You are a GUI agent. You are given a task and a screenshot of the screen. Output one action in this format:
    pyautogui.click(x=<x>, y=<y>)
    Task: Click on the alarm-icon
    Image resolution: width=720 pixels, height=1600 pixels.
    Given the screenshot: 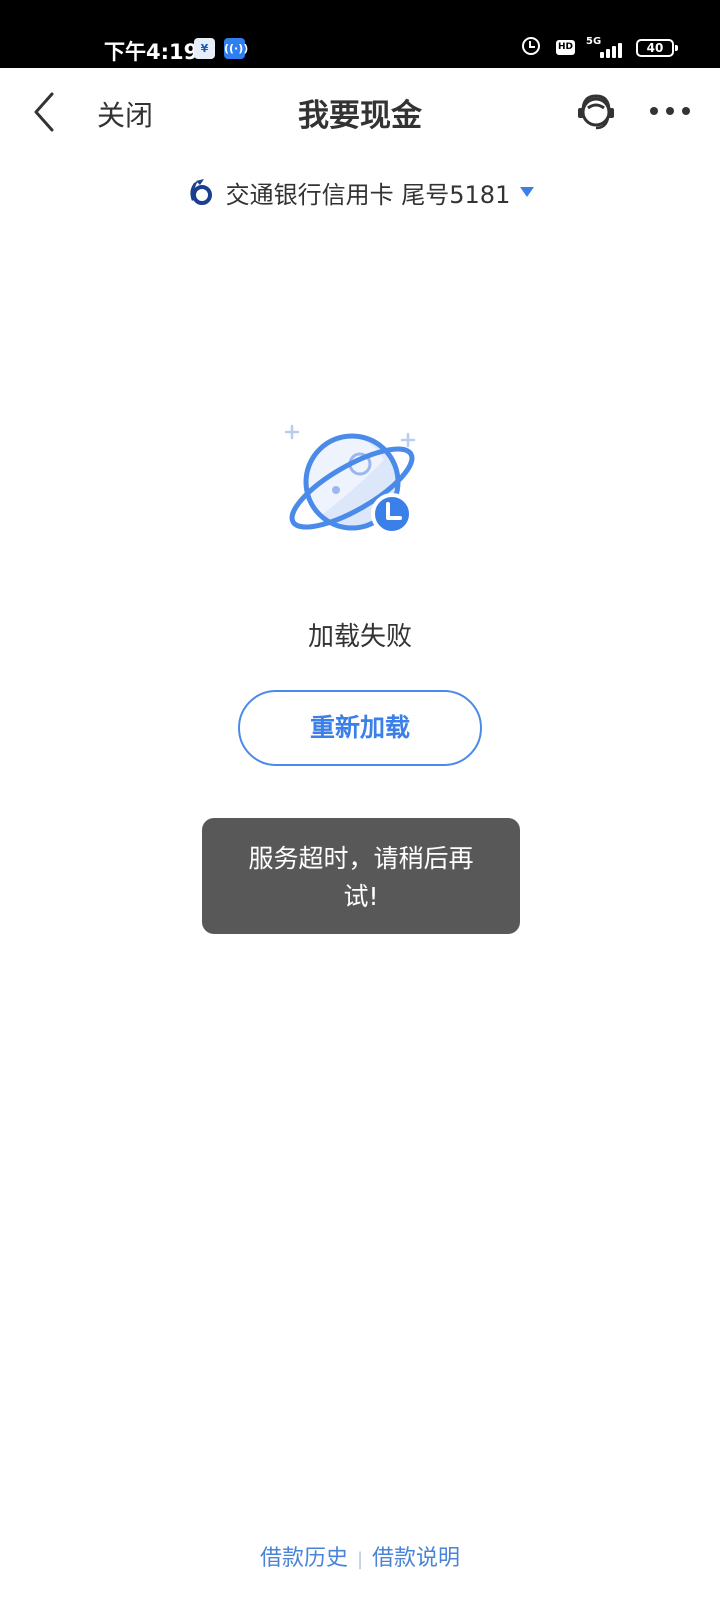 What is the action you would take?
    pyautogui.click(x=531, y=46)
    